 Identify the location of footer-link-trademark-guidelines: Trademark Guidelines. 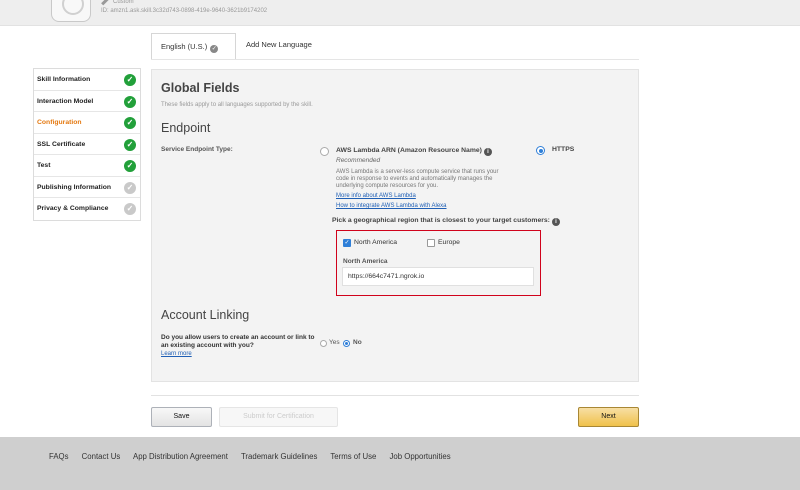
(279, 456).